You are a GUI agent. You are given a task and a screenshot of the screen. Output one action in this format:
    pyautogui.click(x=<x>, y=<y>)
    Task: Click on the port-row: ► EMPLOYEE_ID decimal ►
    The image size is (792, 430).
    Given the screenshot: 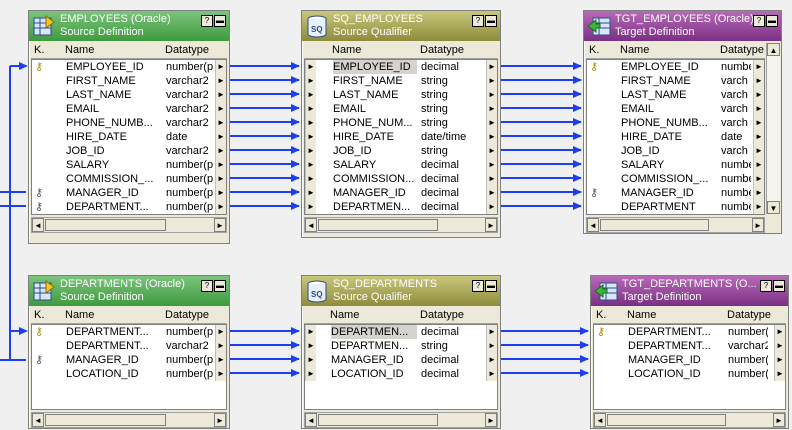 What is the action you would take?
    pyautogui.click(x=401, y=67)
    